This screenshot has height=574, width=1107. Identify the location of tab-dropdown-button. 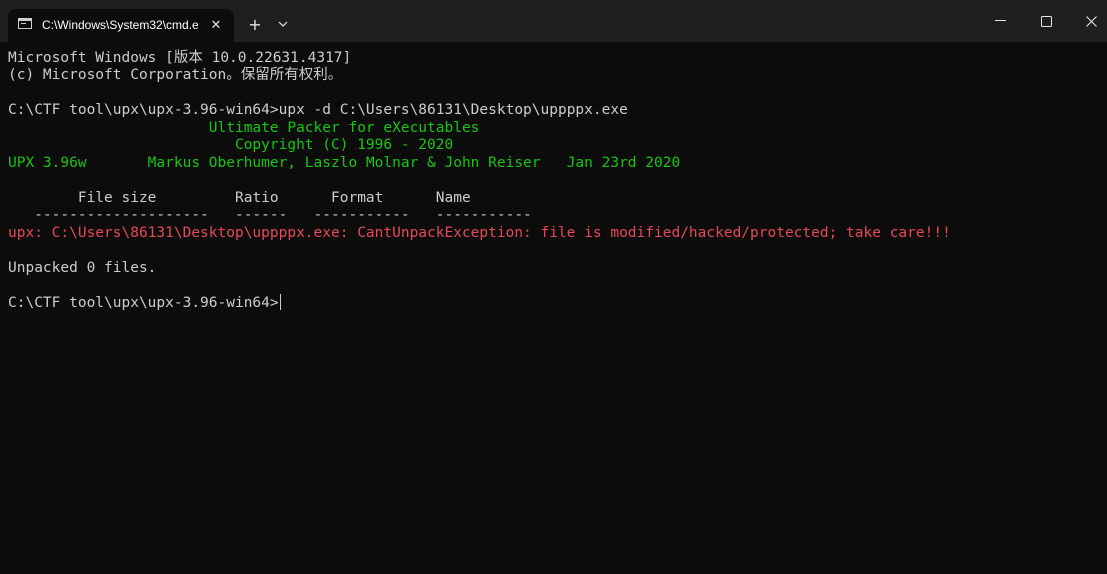
(283, 24).